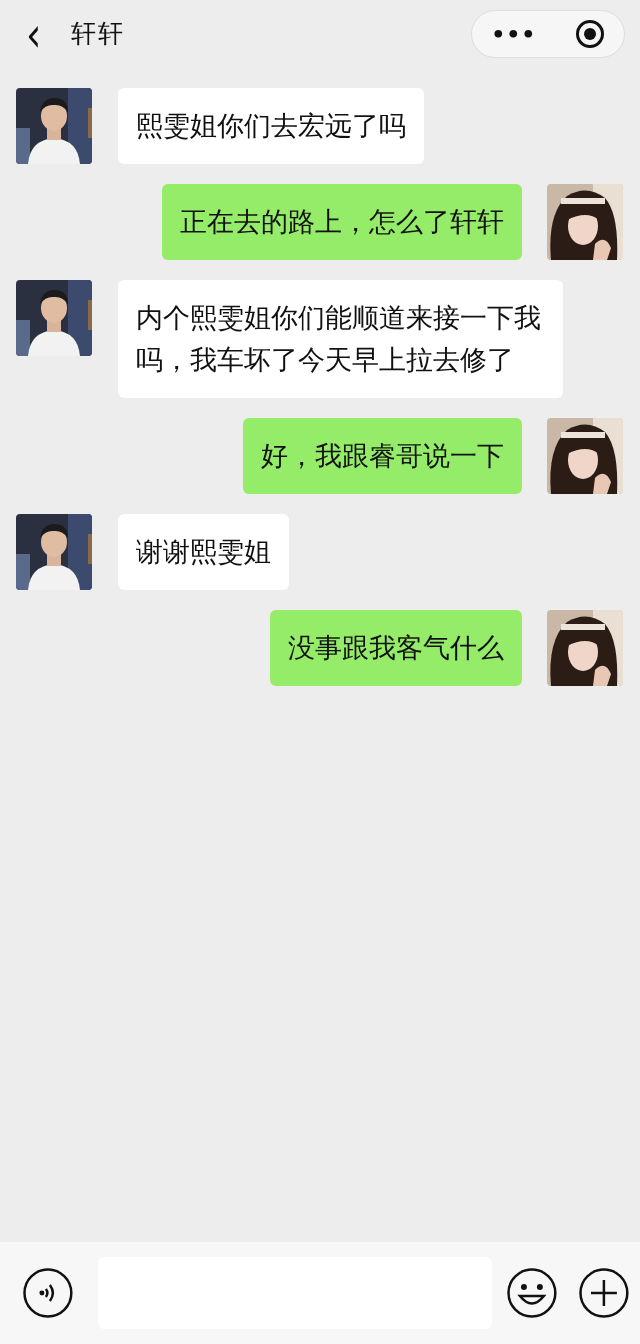 This screenshot has height=1344, width=640. Describe the element at coordinates (604, 1293) in the screenshot. I see `plus-icon` at that location.